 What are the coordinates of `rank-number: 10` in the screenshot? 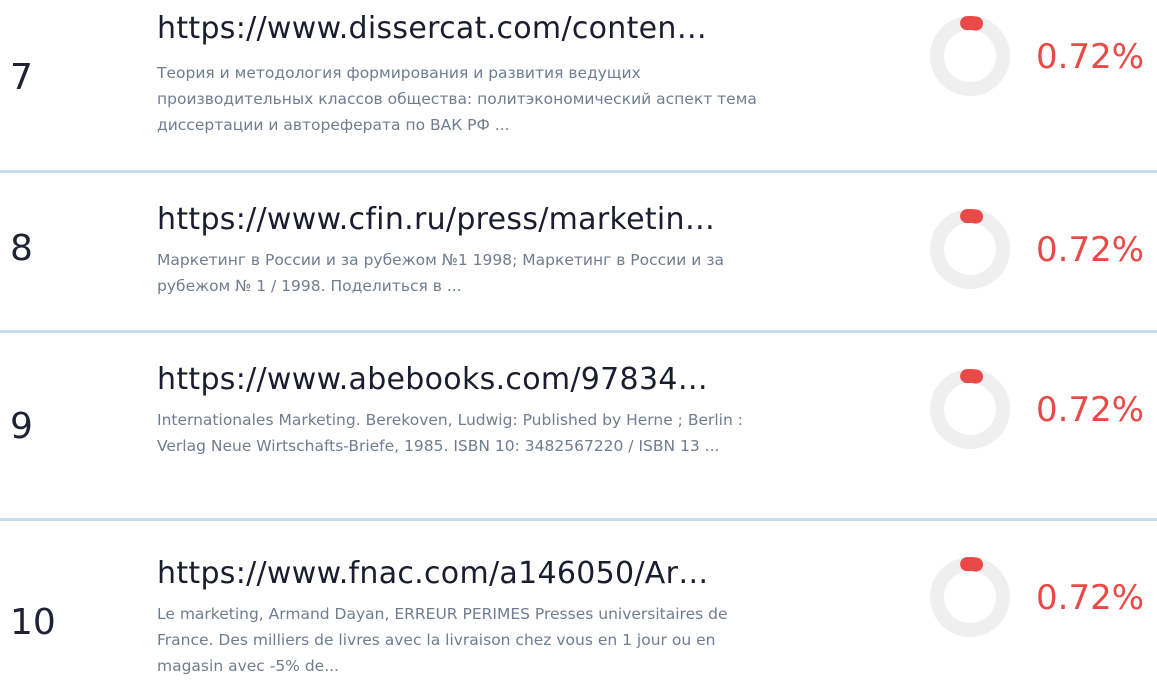 It's located at (33, 622).